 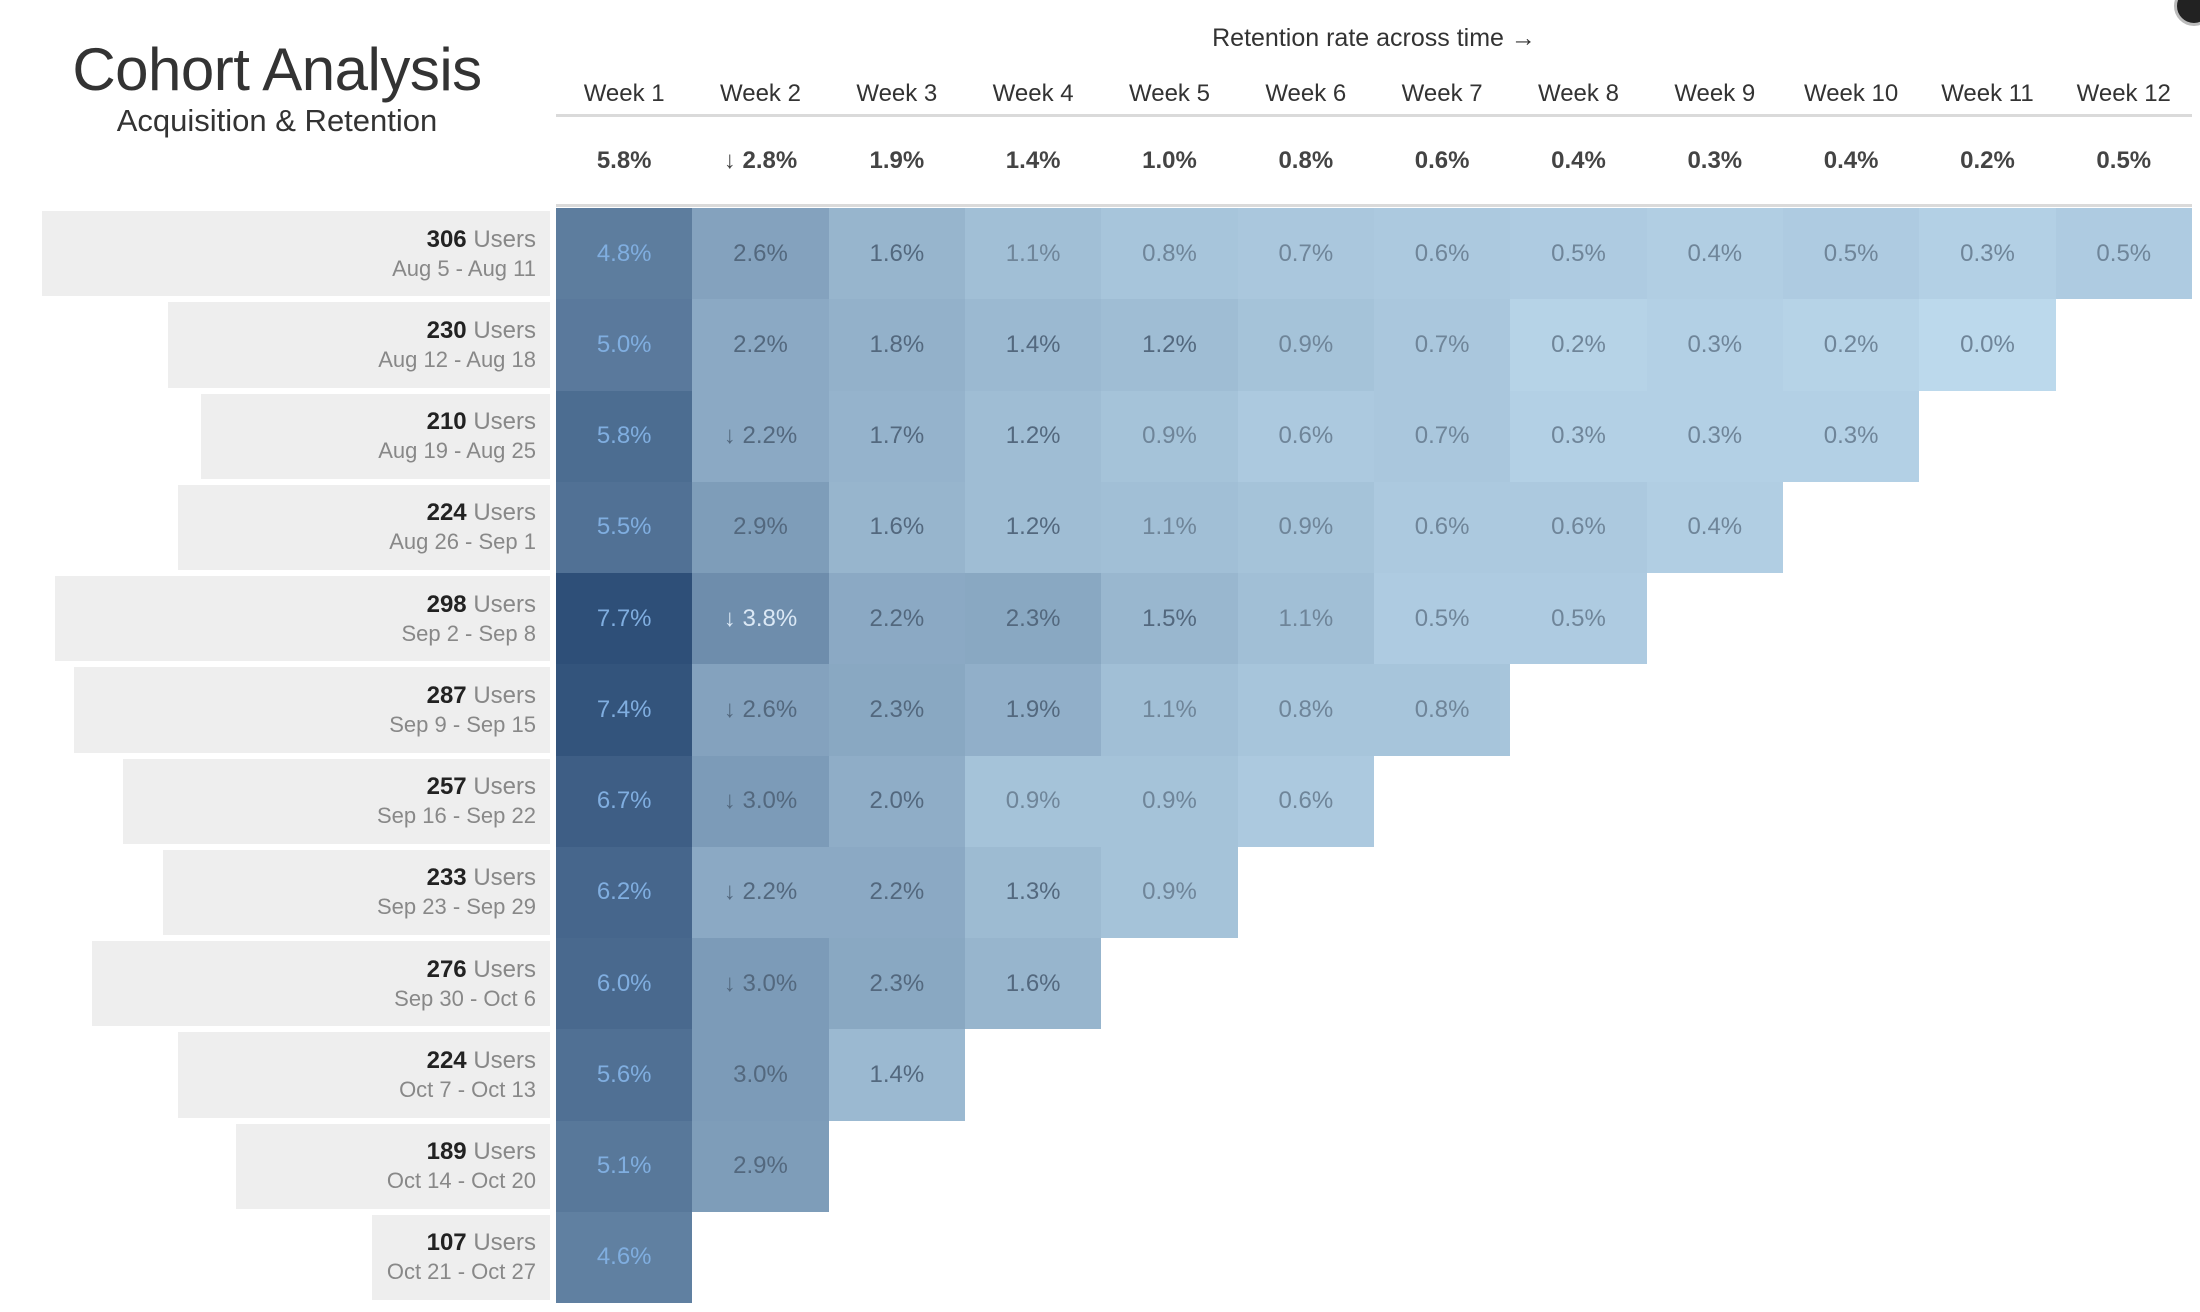 What do you see at coordinates (467, 1089) in the screenshot?
I see `cohort-date-range: Oct 7 - Oct 13` at bounding box center [467, 1089].